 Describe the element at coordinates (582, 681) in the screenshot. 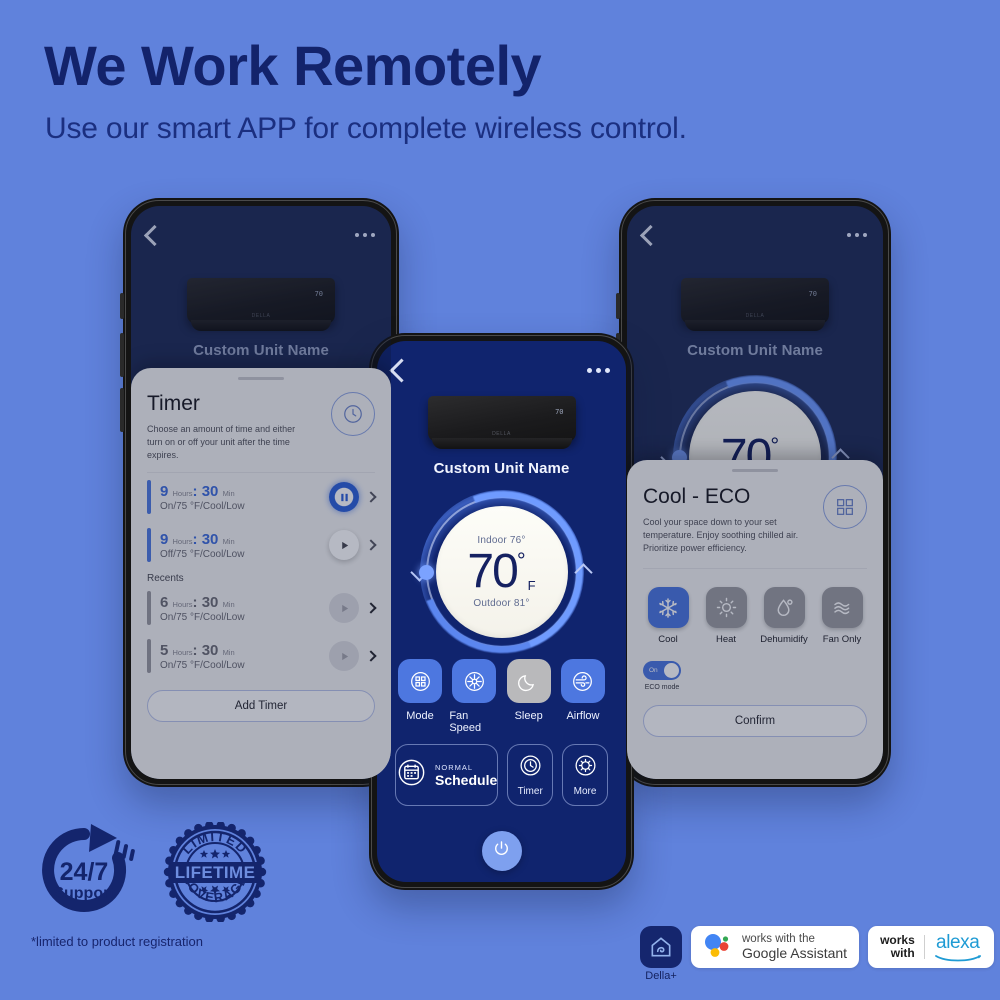

I see `airflow-icon` at that location.